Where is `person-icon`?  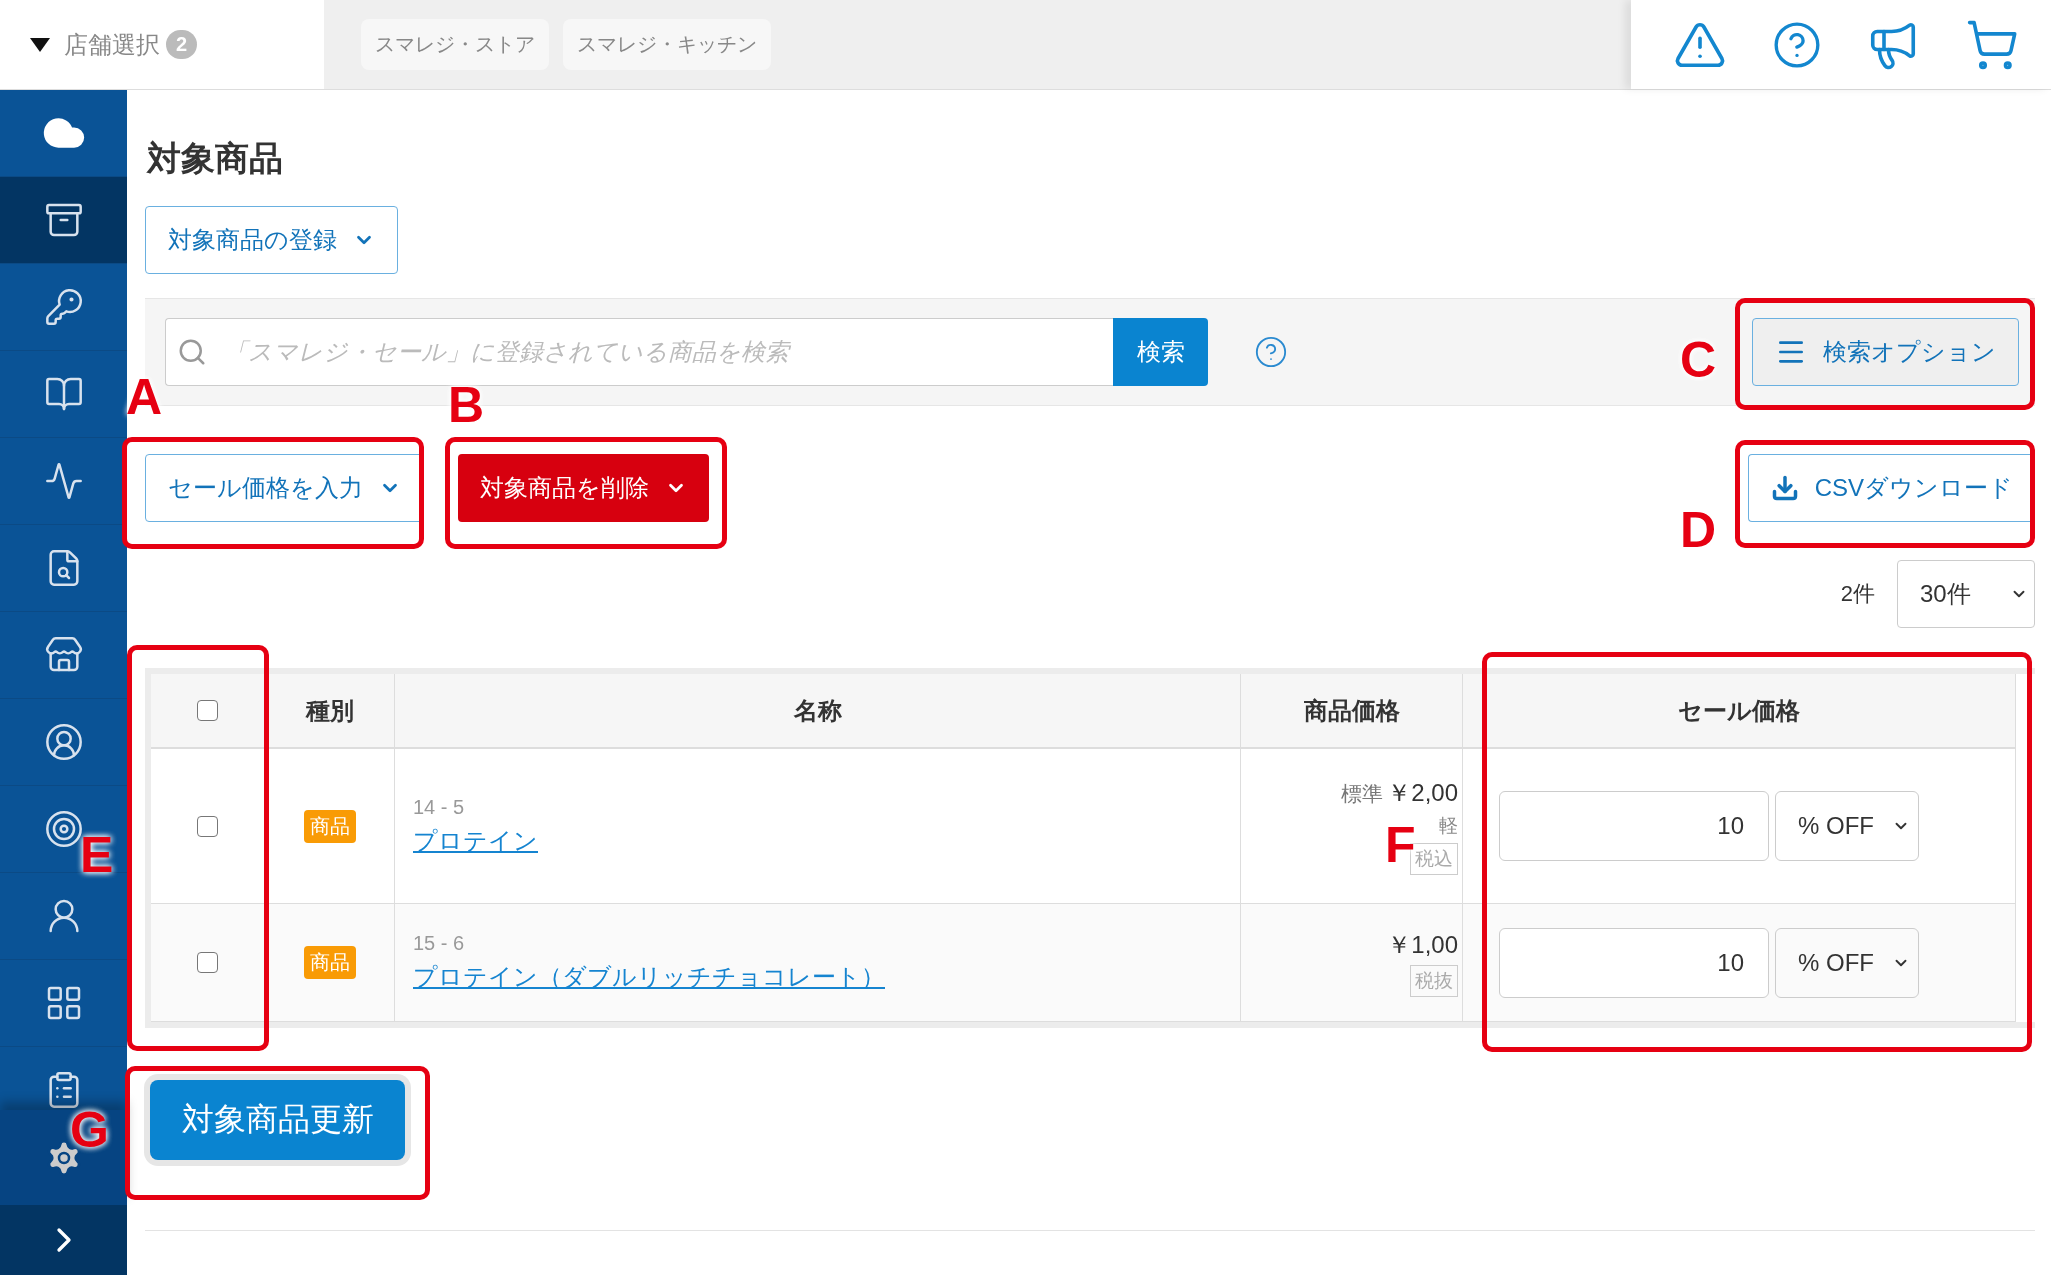 person-icon is located at coordinates (63, 742).